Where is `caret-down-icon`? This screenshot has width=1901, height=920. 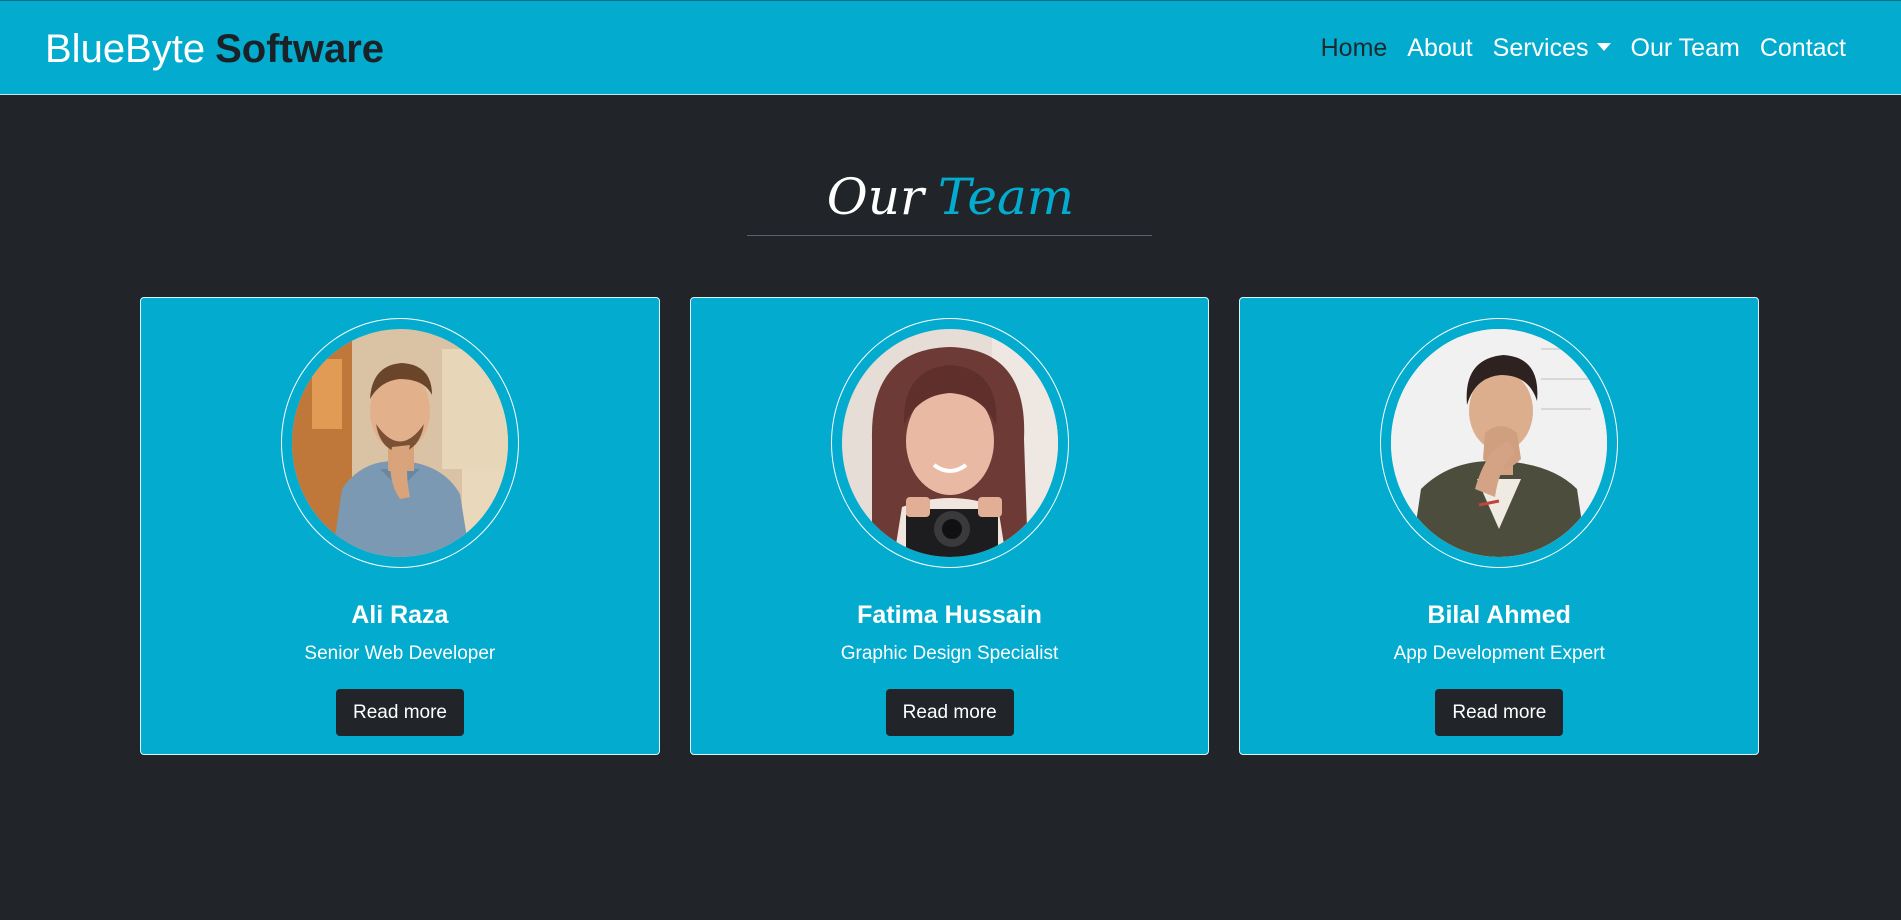 caret-down-icon is located at coordinates (1603, 47).